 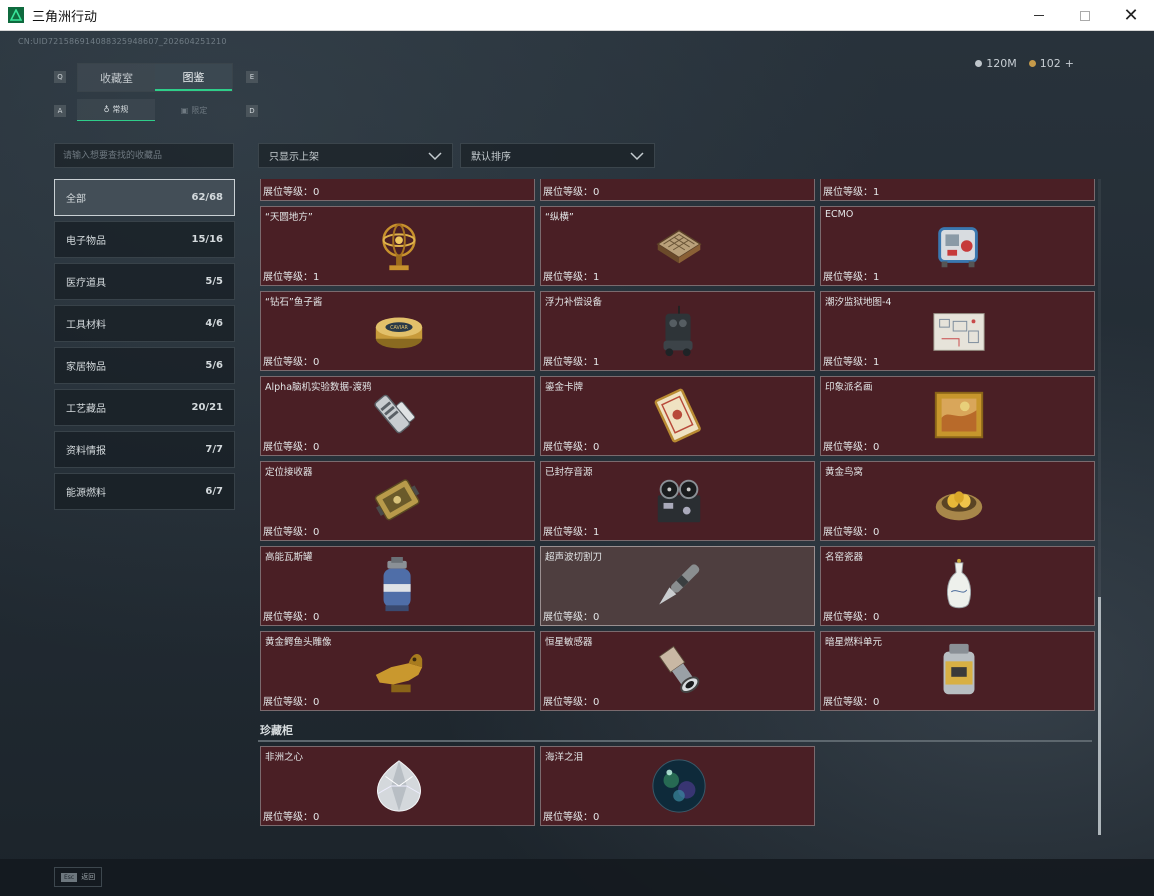 I want to click on collection-card: 已封存音源展位等级：1, so click(x=677, y=501).